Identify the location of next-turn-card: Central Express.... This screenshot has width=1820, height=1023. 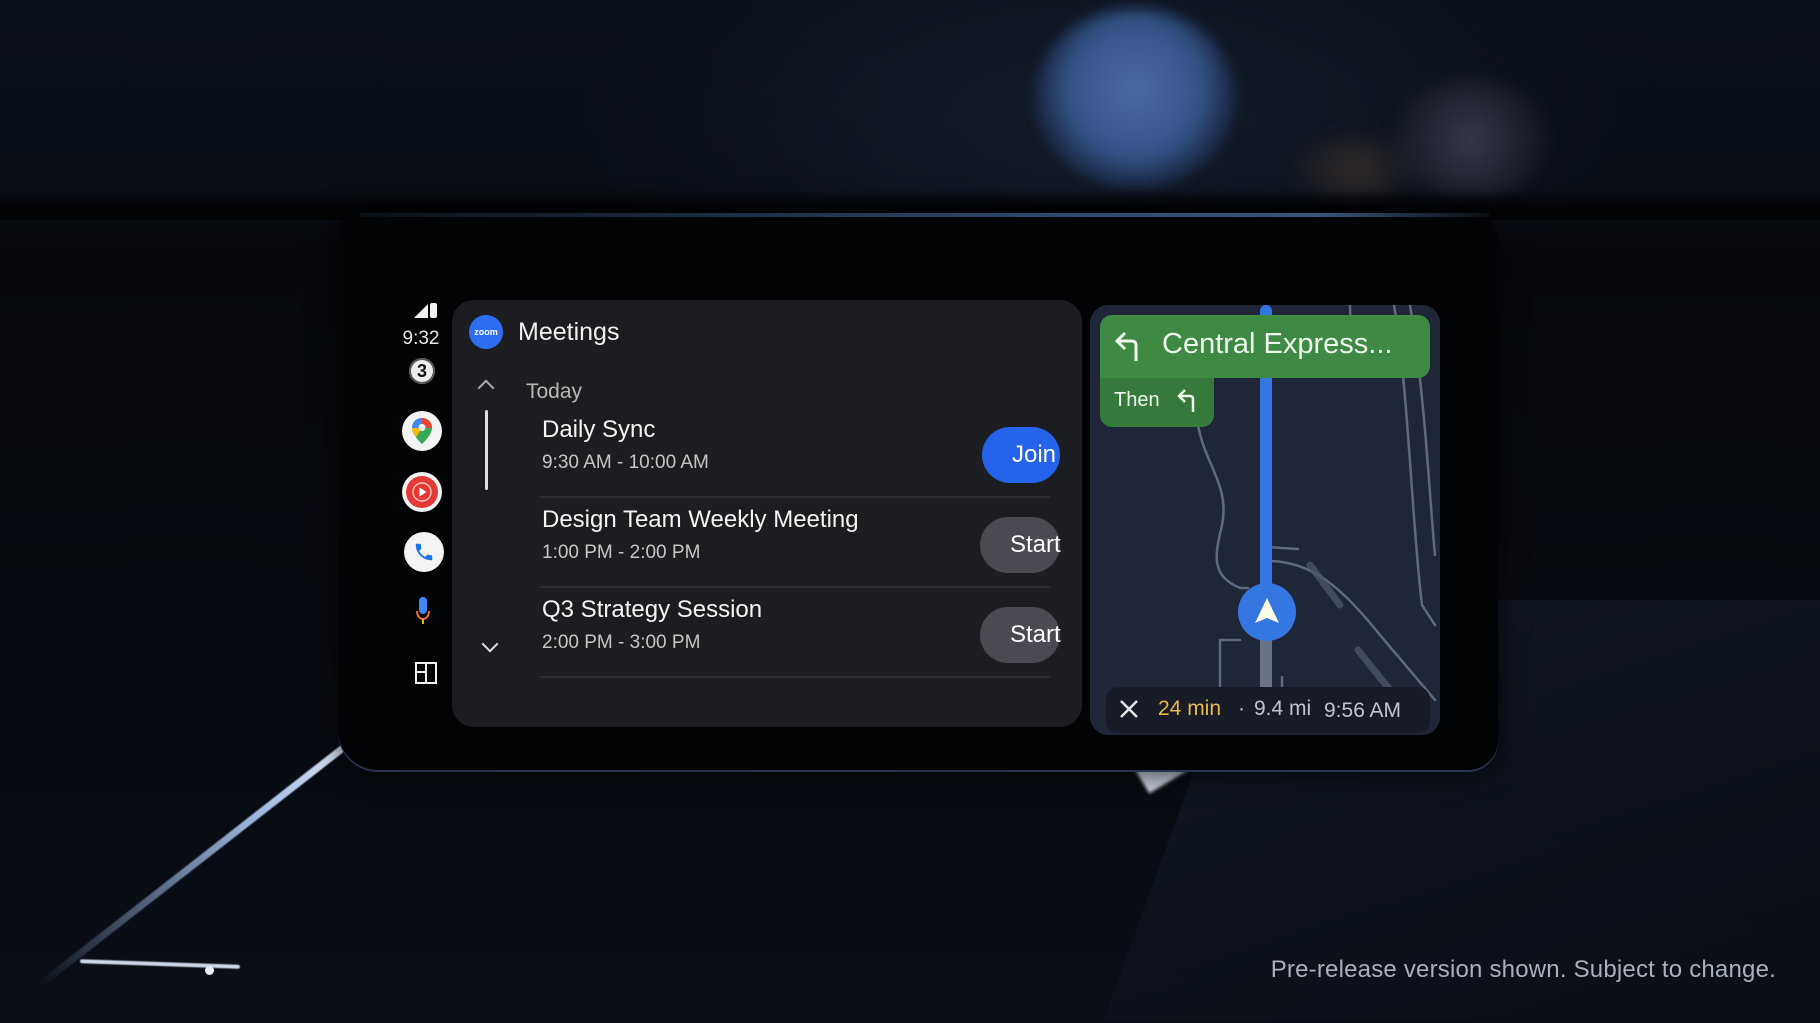
(1265, 346).